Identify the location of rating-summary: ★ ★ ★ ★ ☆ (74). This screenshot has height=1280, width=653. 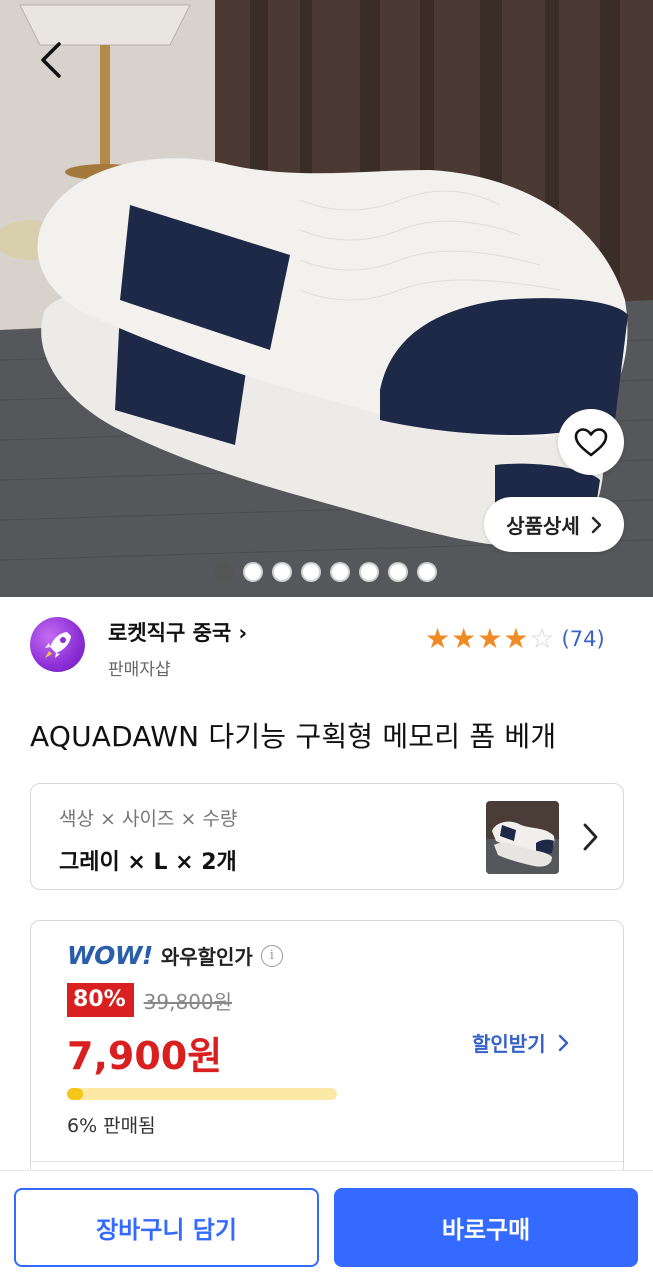
(515, 639).